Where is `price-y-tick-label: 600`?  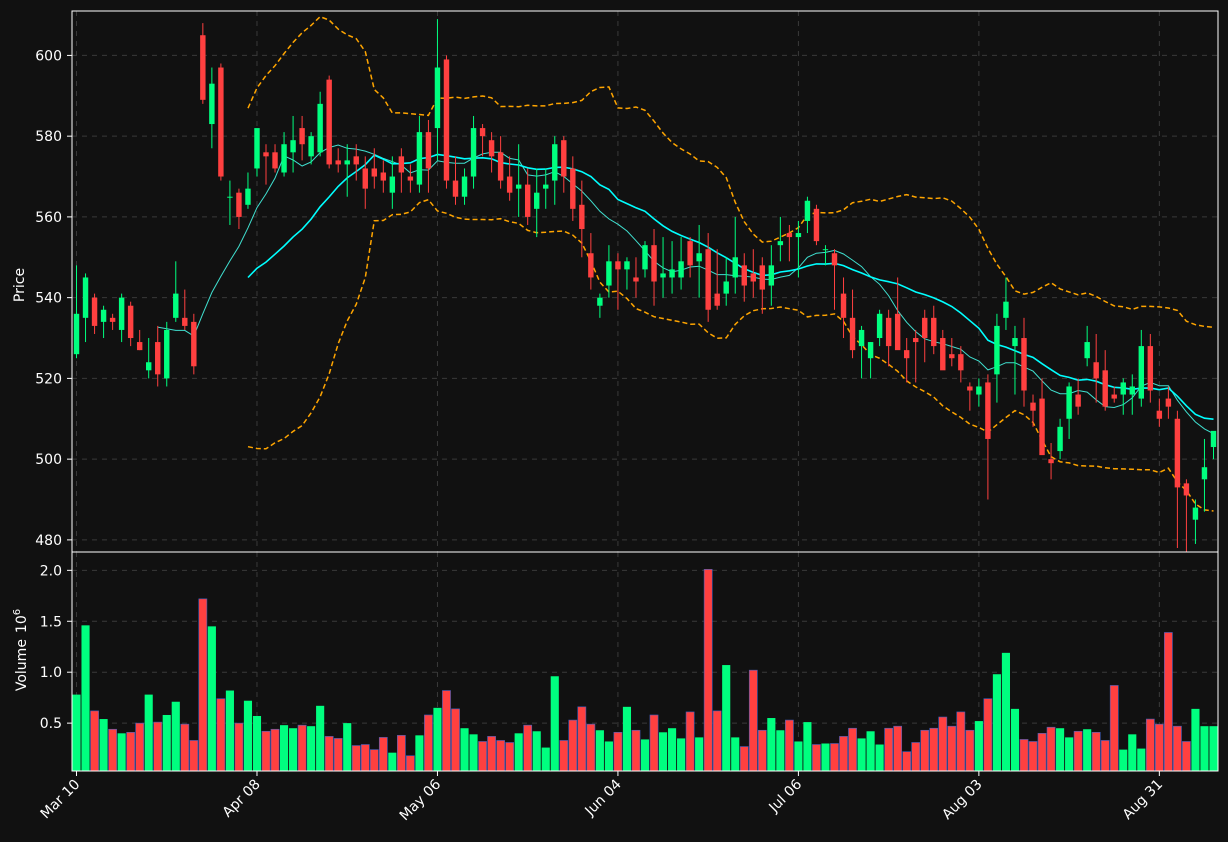
price-y-tick-label: 600 is located at coordinates (48, 56).